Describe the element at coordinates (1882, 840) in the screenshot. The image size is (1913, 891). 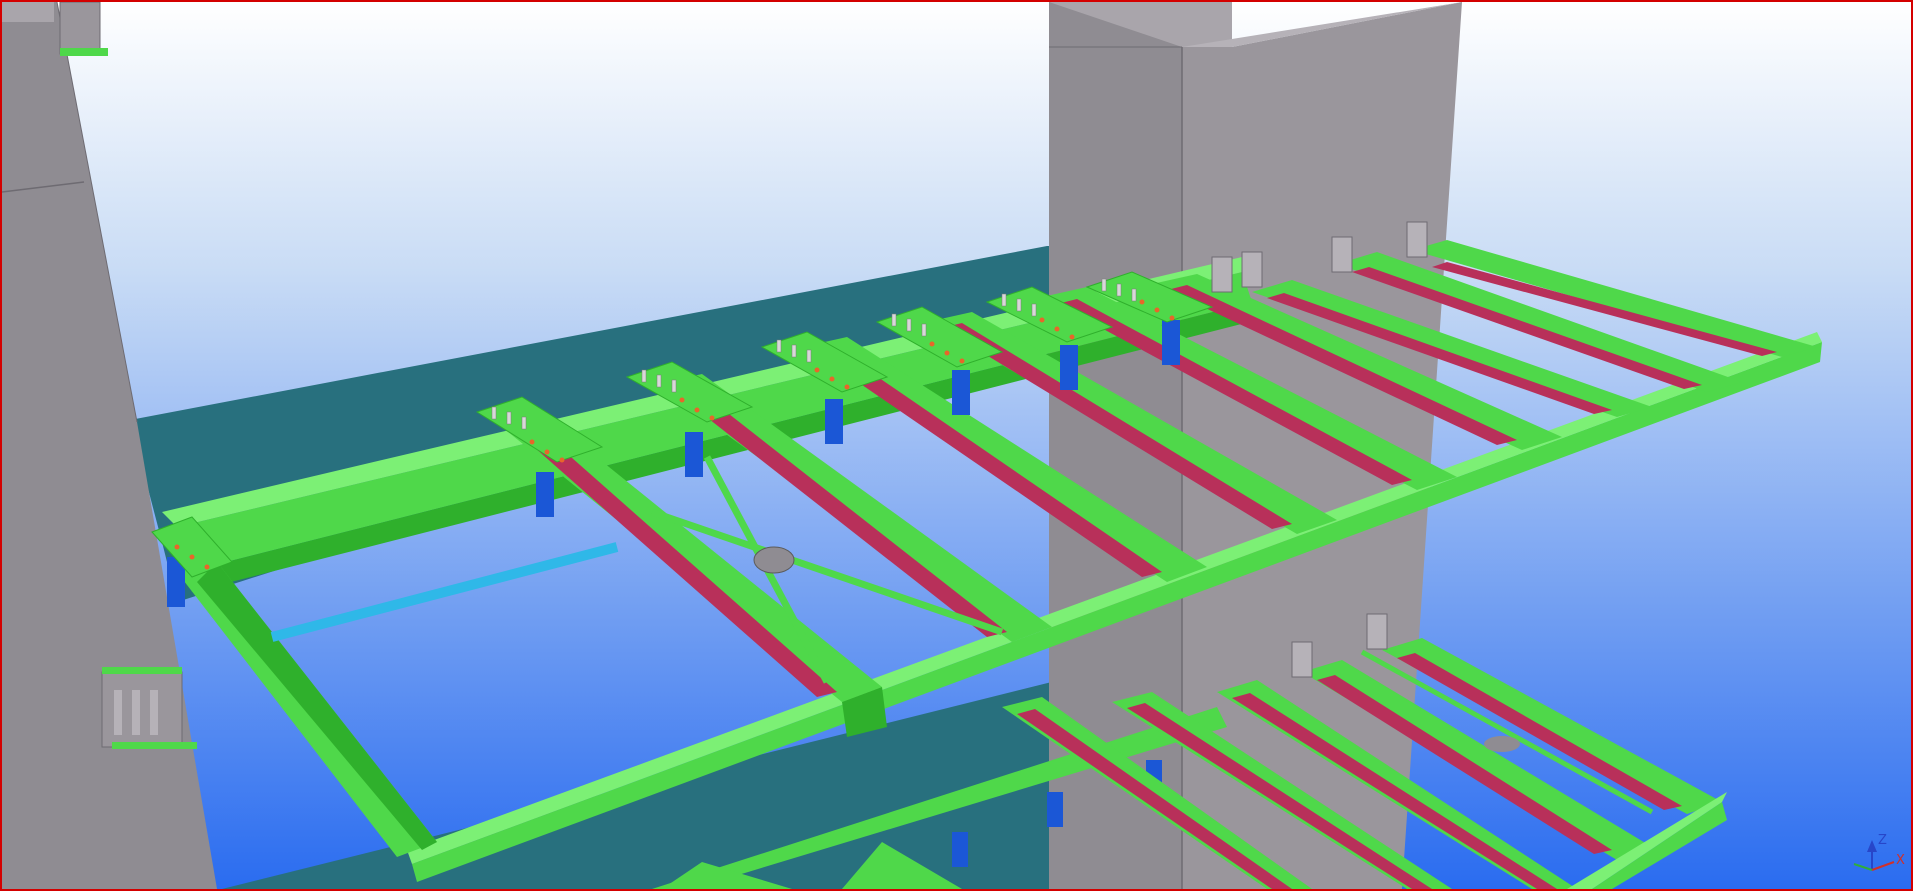
I see `axis-z-label: Z` at that location.